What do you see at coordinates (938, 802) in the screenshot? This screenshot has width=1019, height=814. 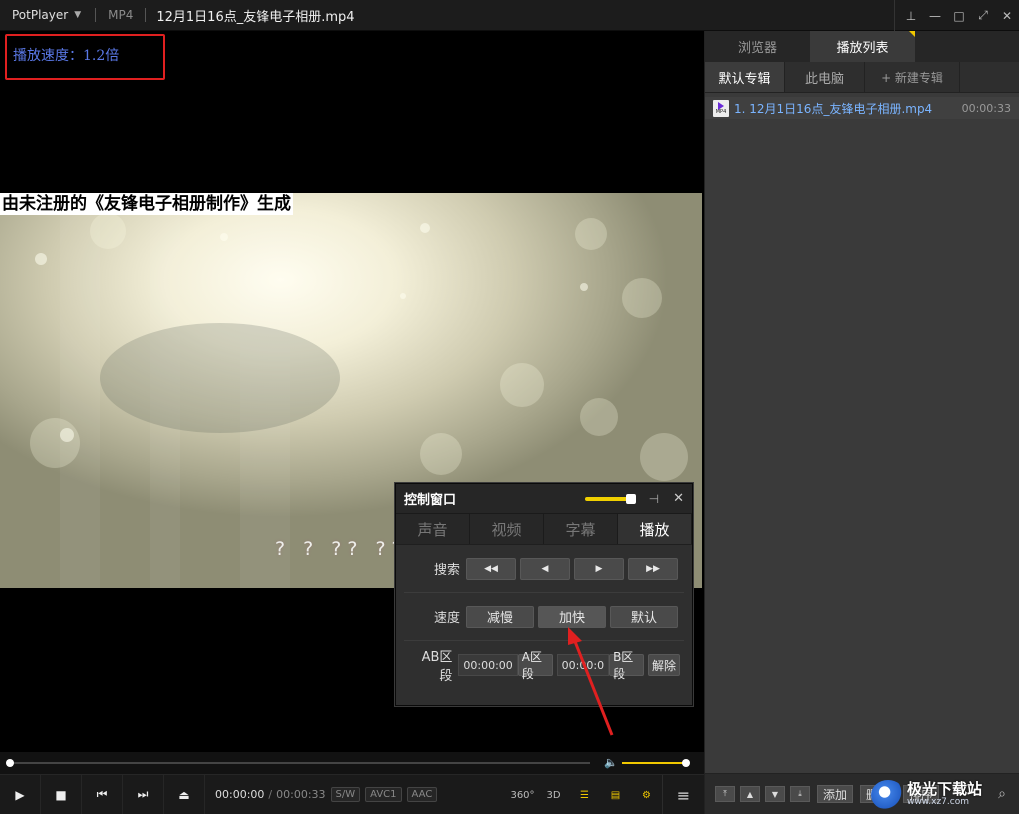 I see `site-url: www.xz7.com` at bounding box center [938, 802].